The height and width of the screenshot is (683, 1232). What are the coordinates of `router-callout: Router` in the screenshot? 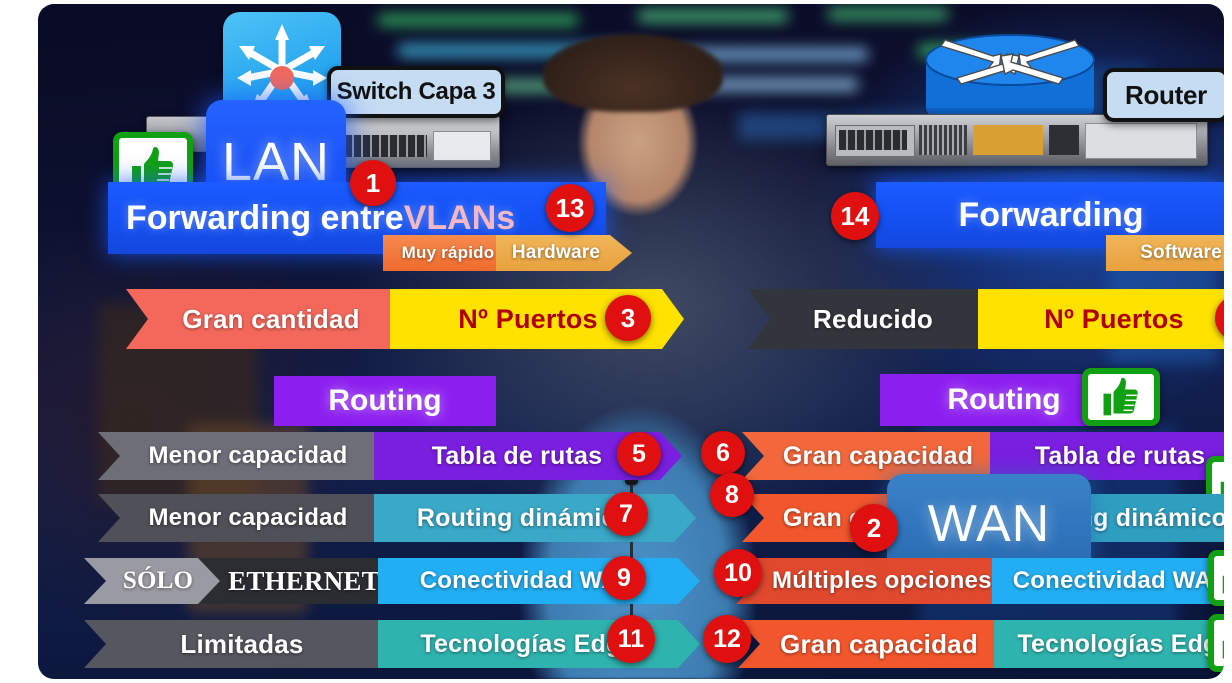 It's located at (1163, 95).